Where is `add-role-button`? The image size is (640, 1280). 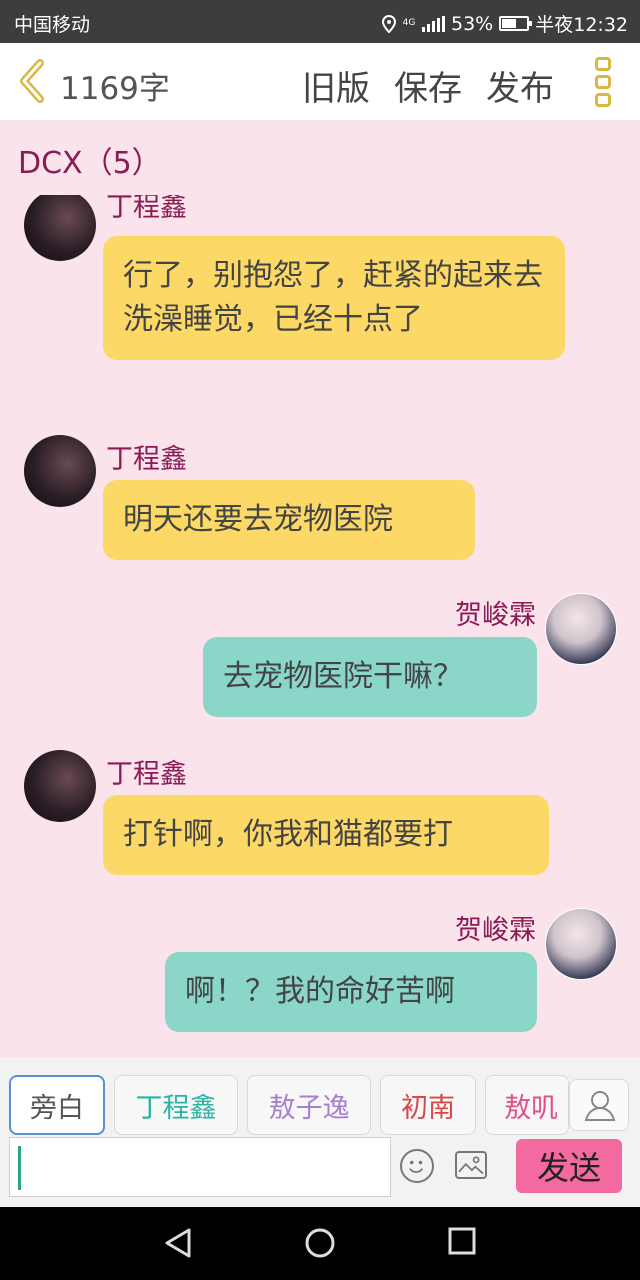 add-role-button is located at coordinates (599, 1105).